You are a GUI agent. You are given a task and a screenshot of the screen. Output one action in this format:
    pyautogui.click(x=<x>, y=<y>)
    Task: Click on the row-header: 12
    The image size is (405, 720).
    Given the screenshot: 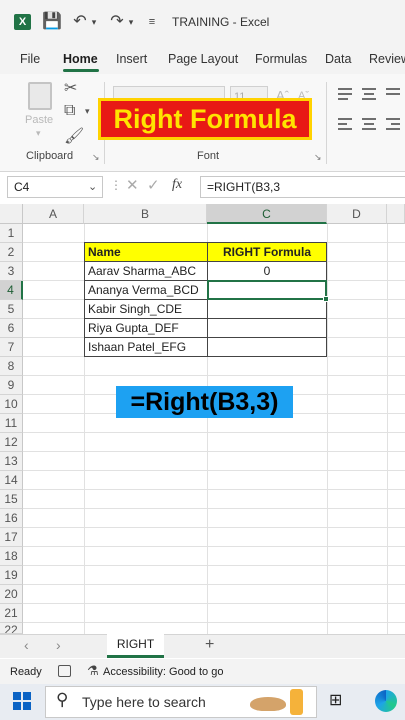 What is the action you would take?
    pyautogui.click(x=11, y=442)
    